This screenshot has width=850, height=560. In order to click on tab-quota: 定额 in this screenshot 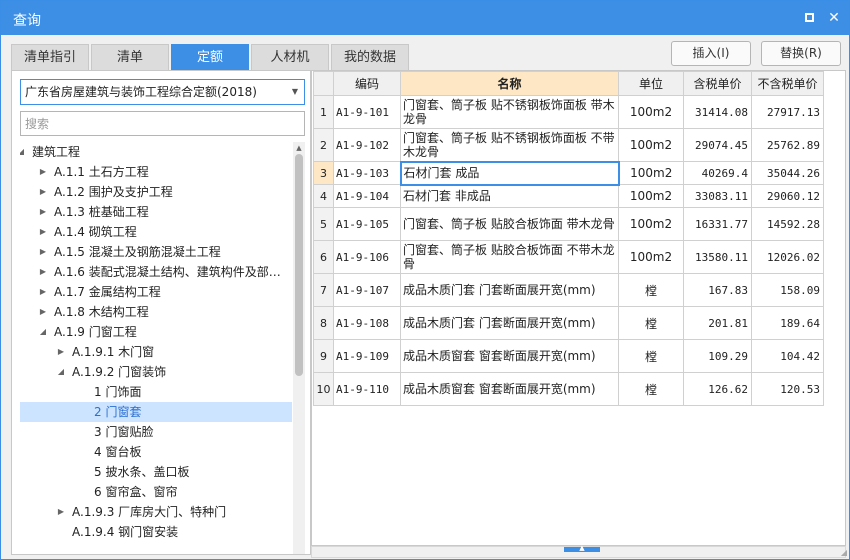, I will do `click(210, 57)`.